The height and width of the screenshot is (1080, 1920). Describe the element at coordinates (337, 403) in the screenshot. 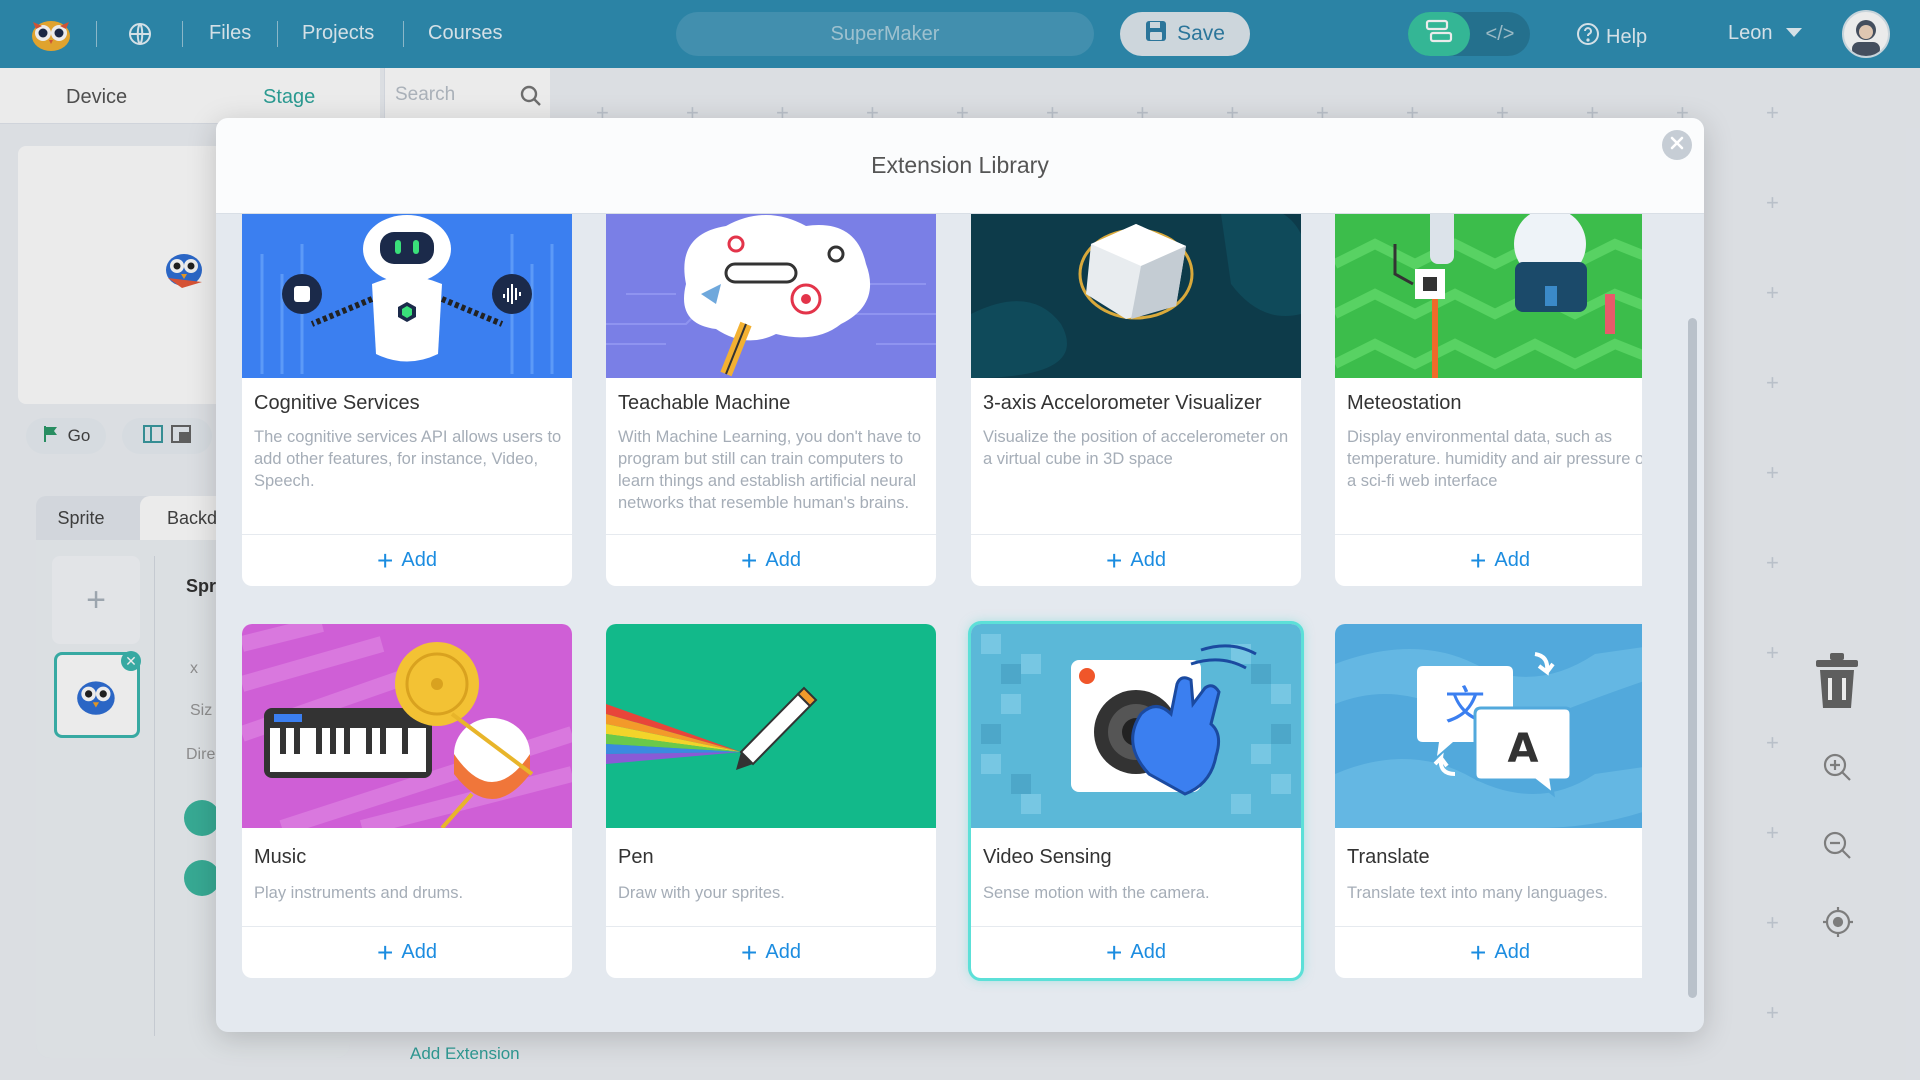

I see `card-title: Cognitive Services` at that location.